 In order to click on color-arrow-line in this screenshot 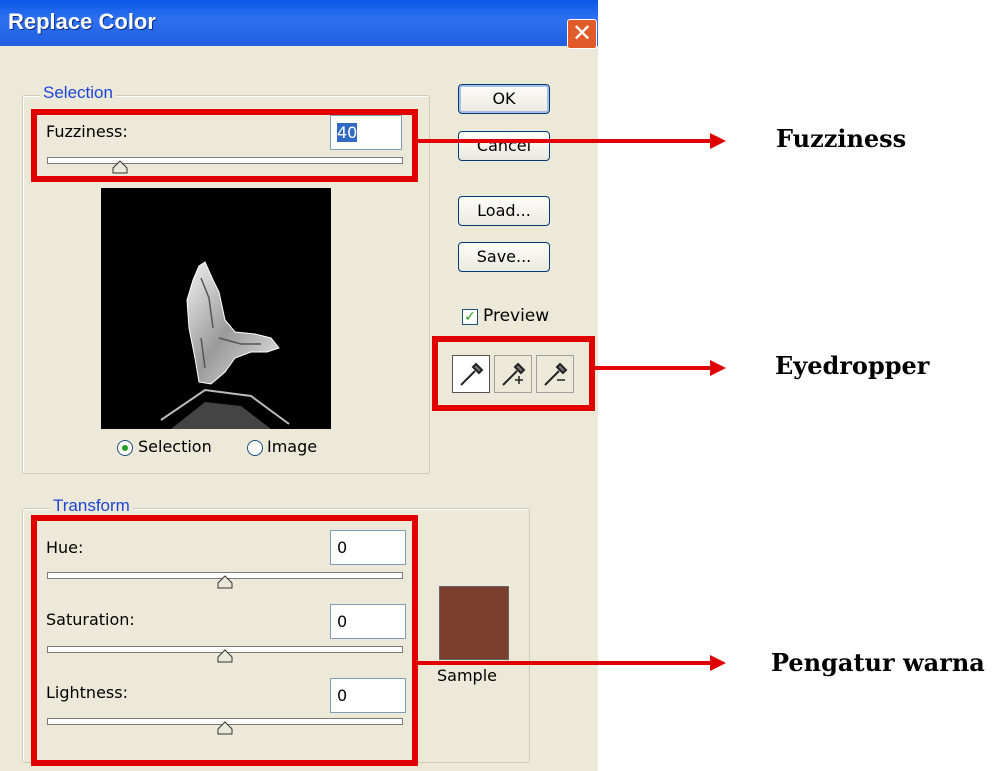, I will do `click(566, 663)`.